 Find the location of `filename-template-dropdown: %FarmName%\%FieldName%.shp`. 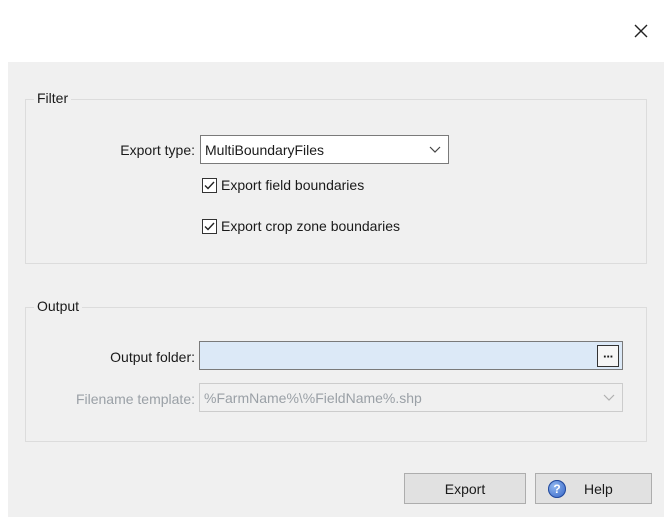

filename-template-dropdown: %FarmName%\%FieldName%.shp is located at coordinates (411, 397).